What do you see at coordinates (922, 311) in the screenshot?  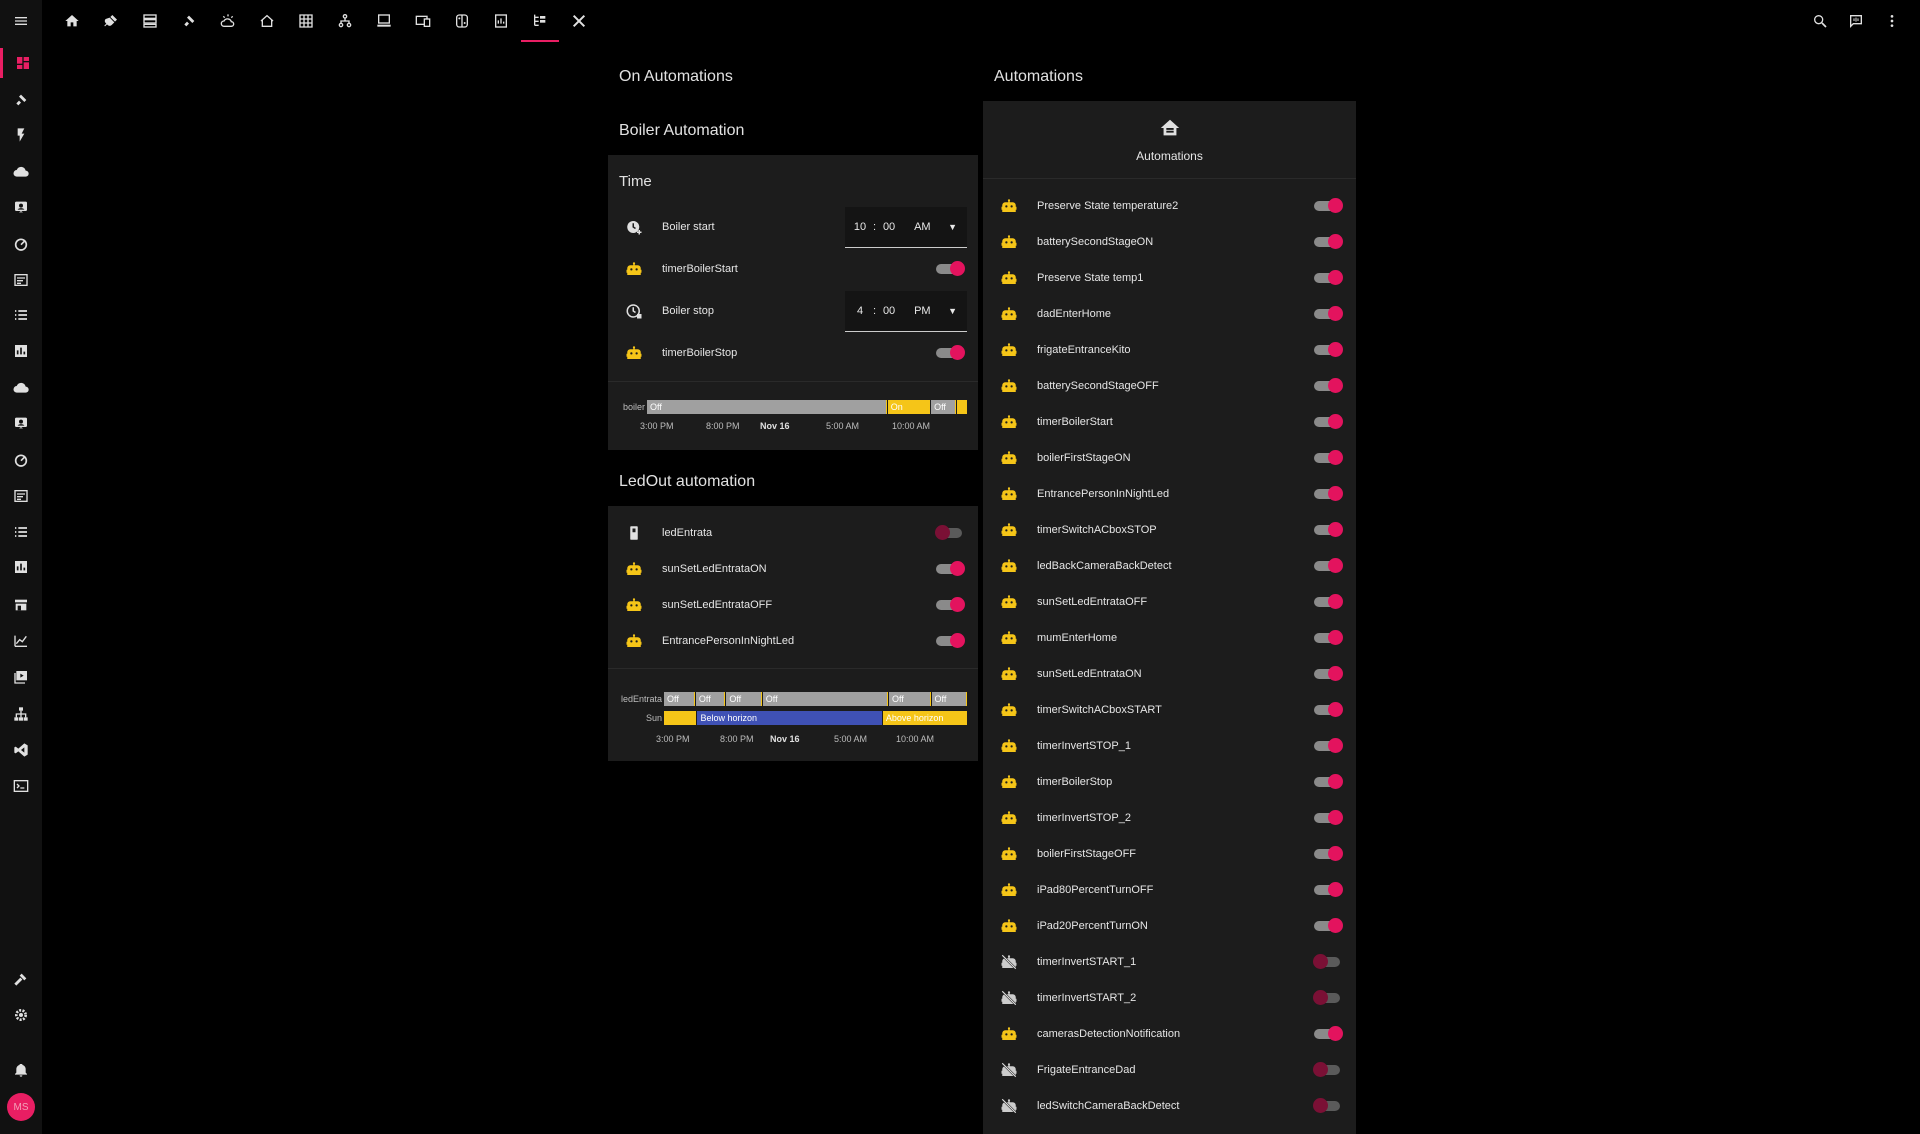 I see `ampm-select: PM` at bounding box center [922, 311].